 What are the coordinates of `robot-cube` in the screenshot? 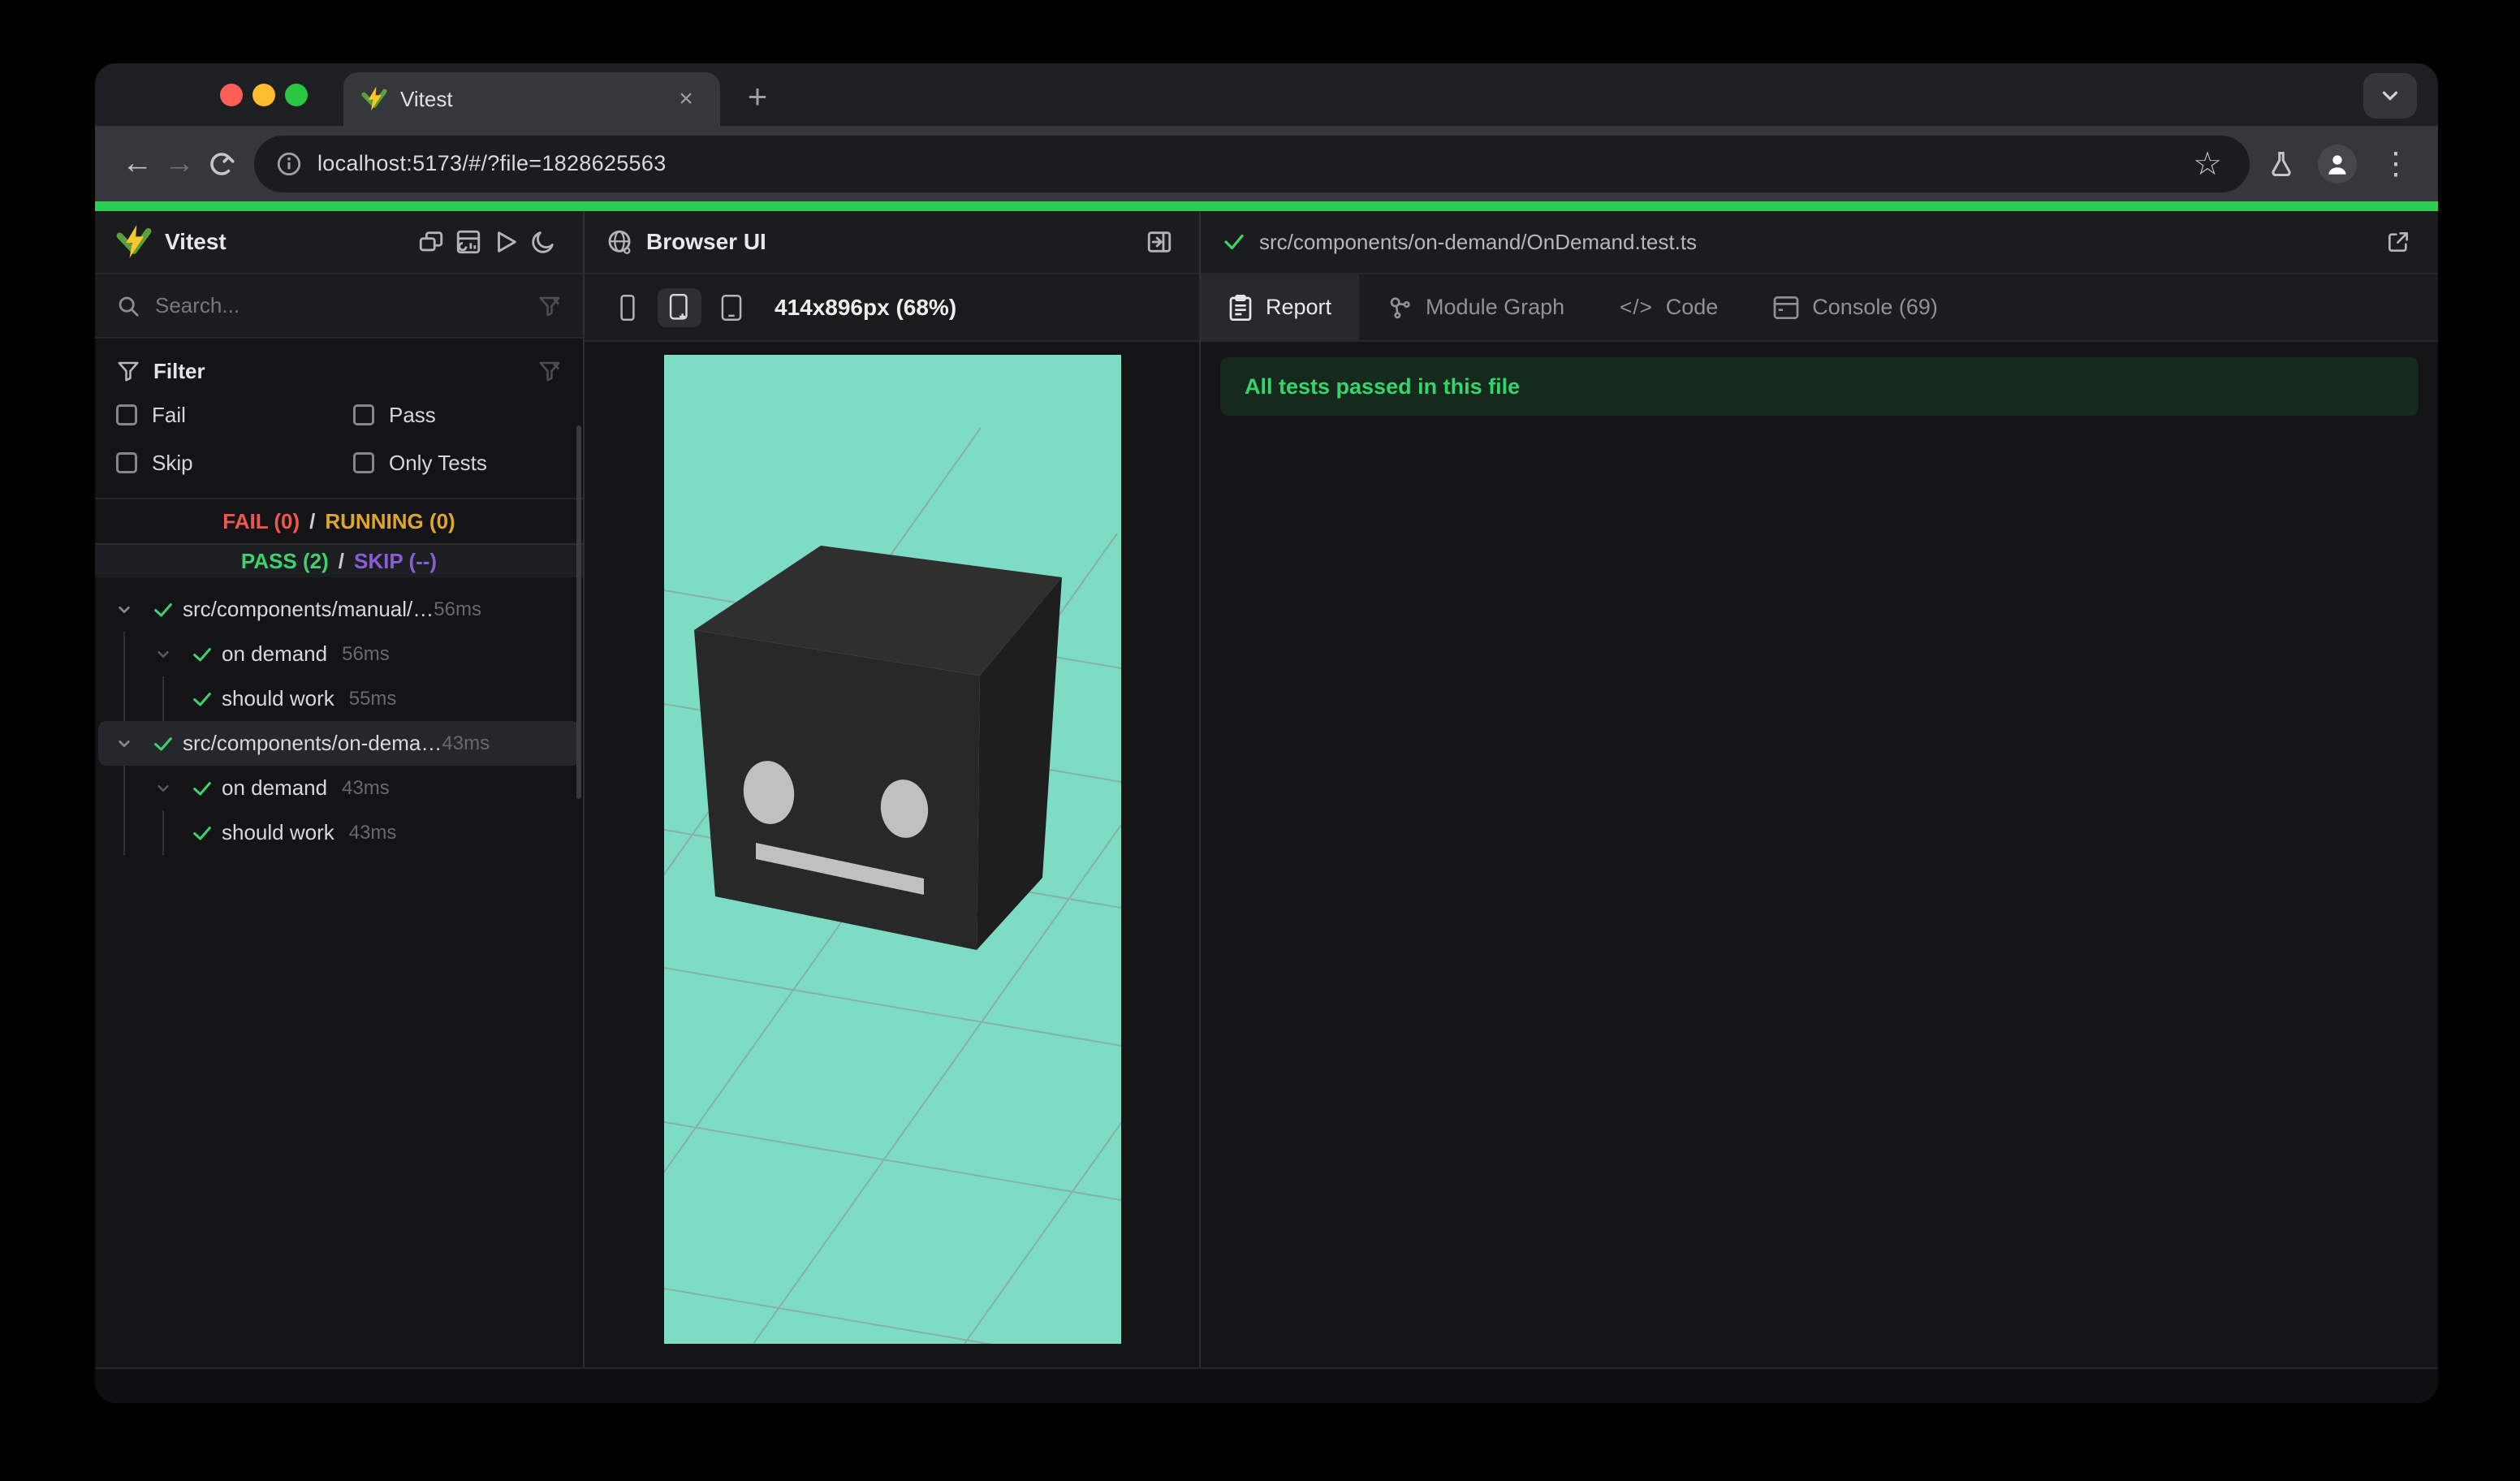 It's located at (878, 748).